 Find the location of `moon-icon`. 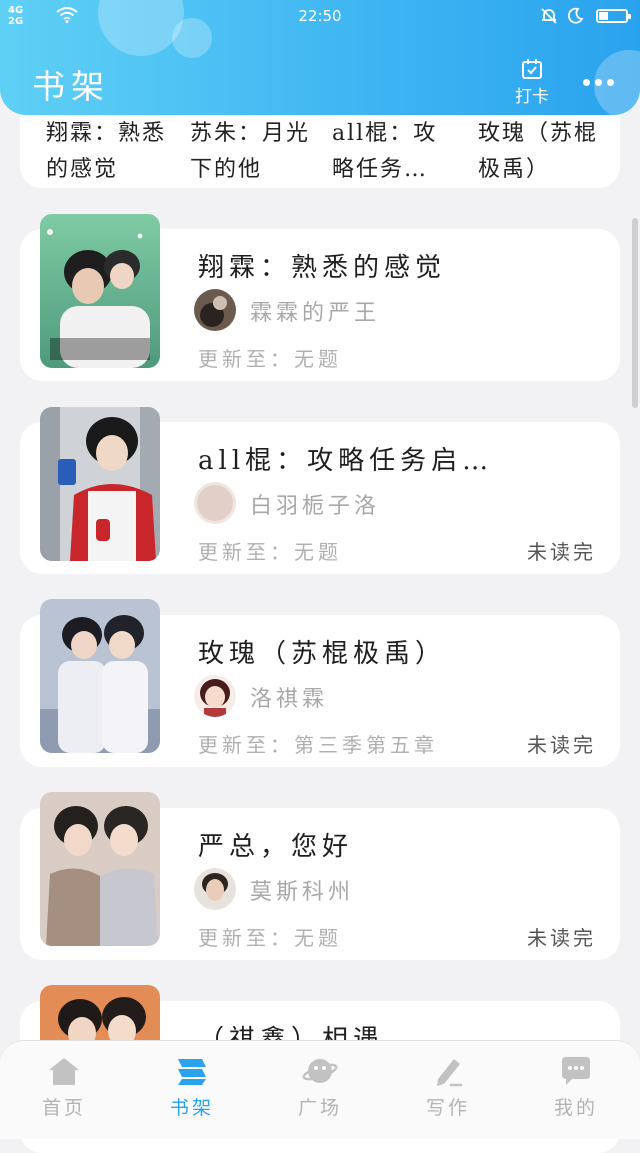

moon-icon is located at coordinates (575, 15).